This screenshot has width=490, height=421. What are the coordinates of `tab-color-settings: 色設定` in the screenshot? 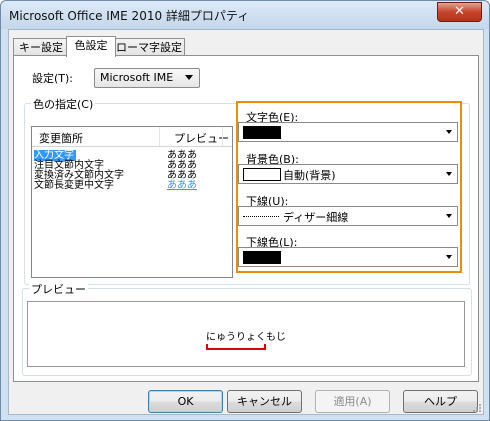 It's located at (91, 46).